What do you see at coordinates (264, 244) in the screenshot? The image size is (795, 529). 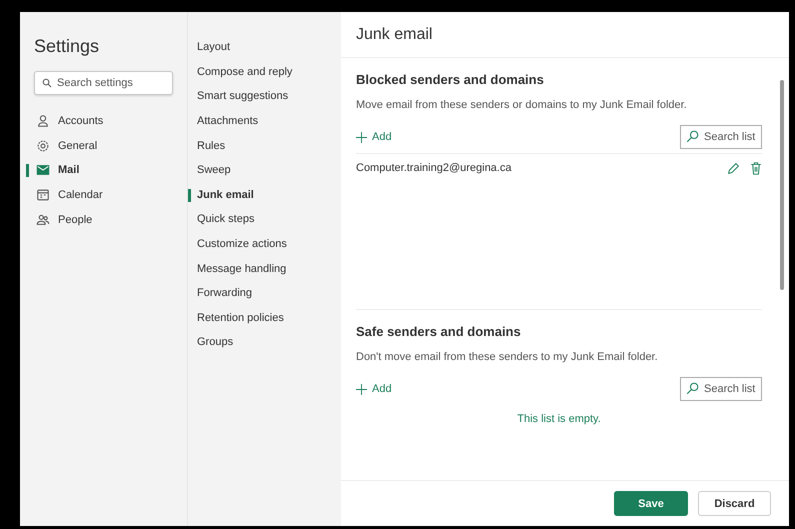 I see `subnav-item: Customize actions` at bounding box center [264, 244].